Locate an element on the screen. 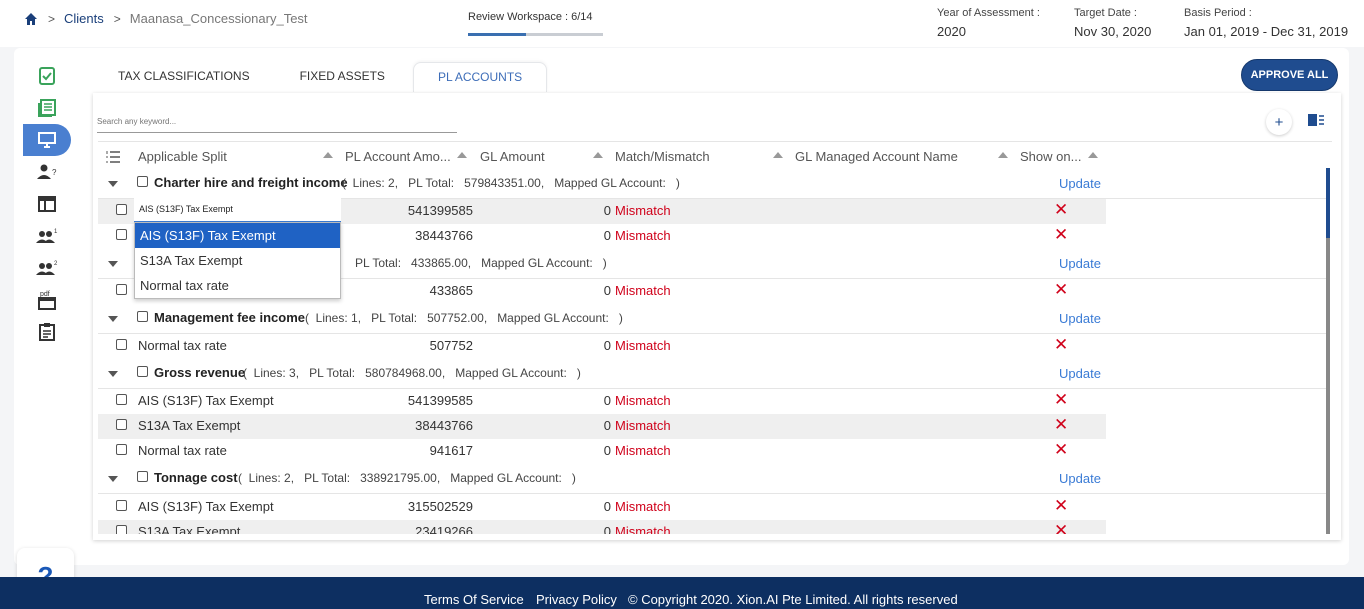  breadcrumb-clients: Clients is located at coordinates (84, 18).